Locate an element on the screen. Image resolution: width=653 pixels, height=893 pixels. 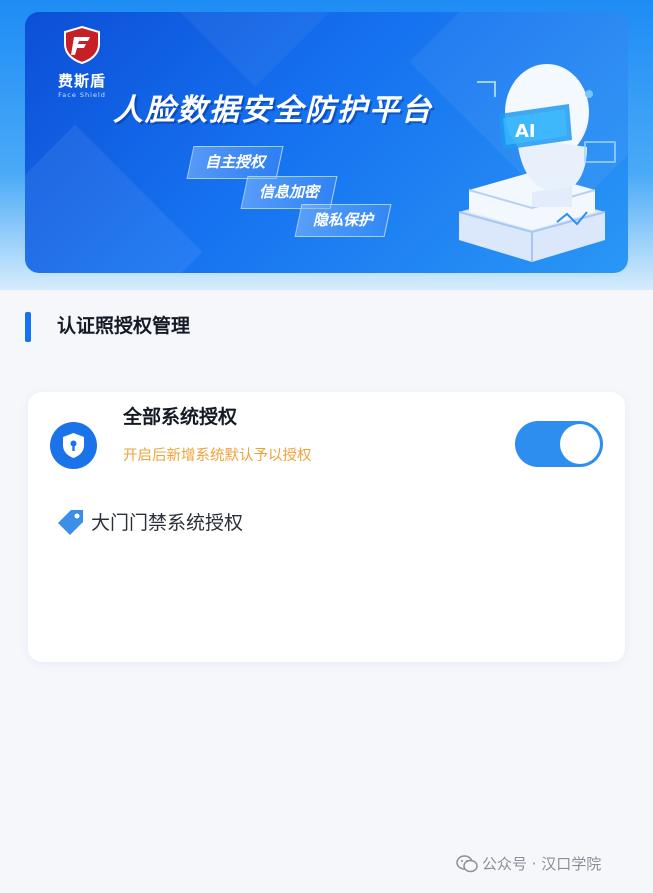
footer-watermark: 公众号 · 汉口学院 is located at coordinates (528, 864).